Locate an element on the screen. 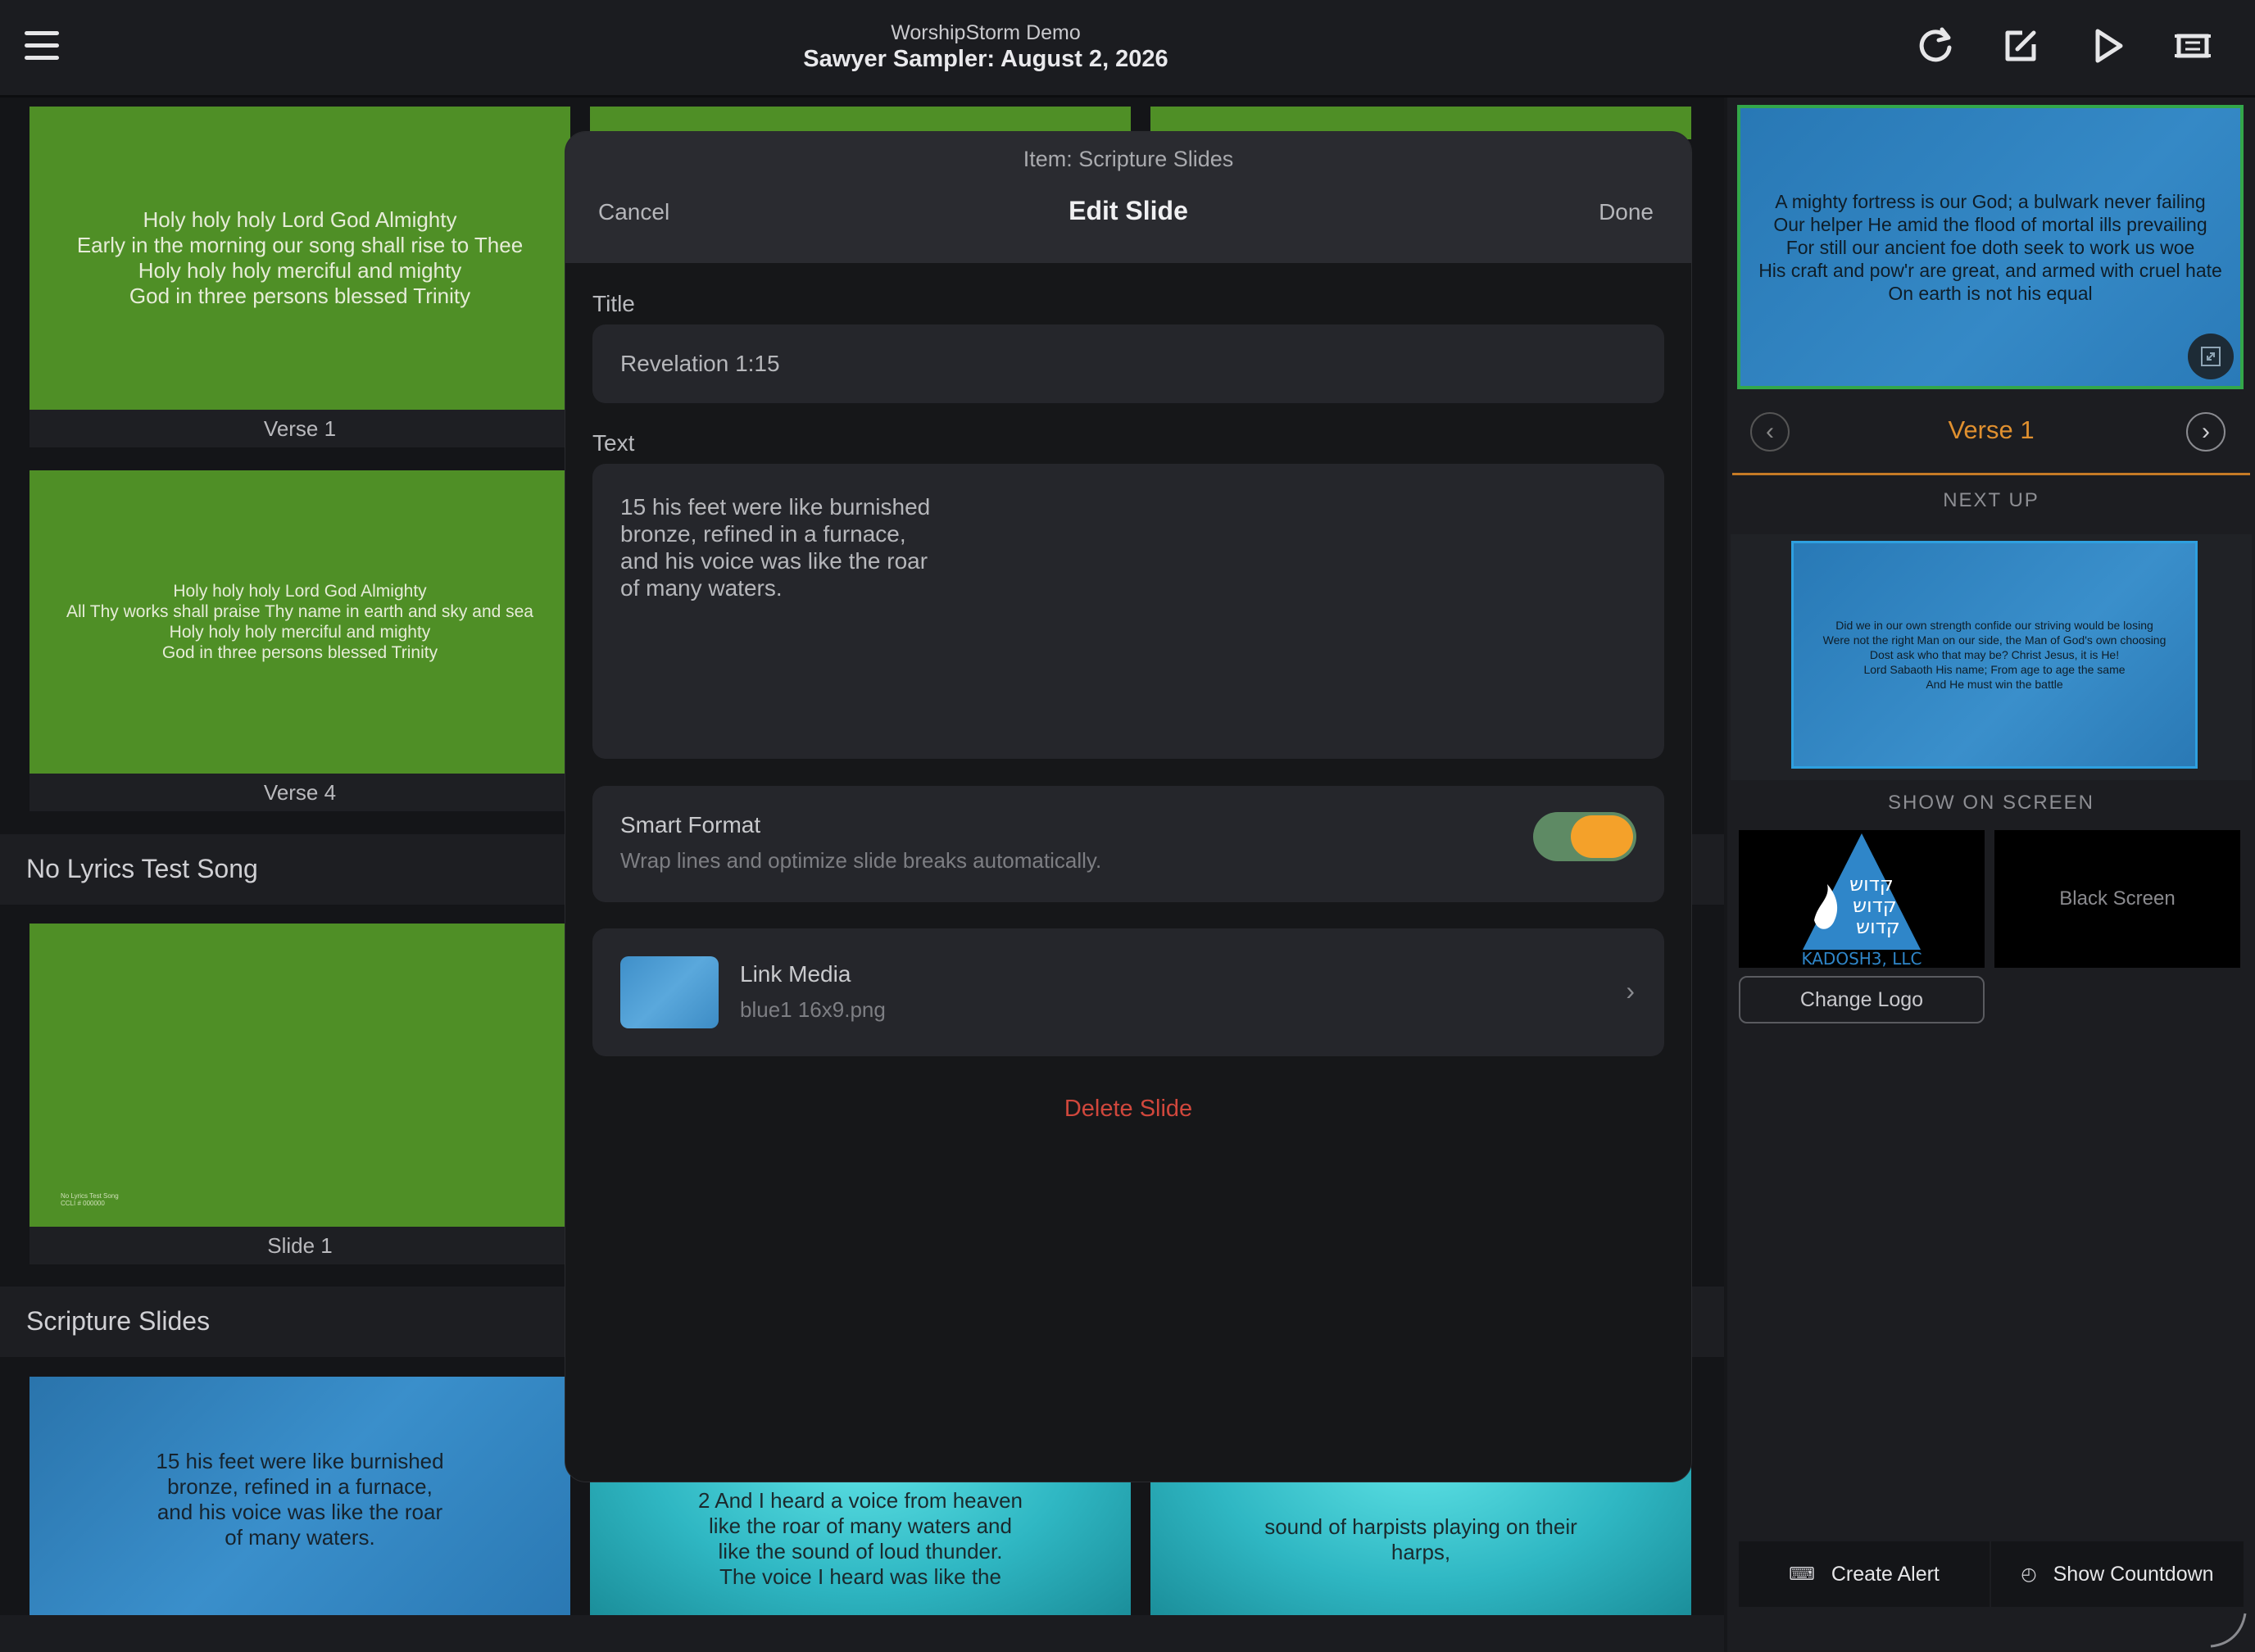 The height and width of the screenshot is (1652, 2255). modal-title: Edit Slide is located at coordinates (1128, 210).